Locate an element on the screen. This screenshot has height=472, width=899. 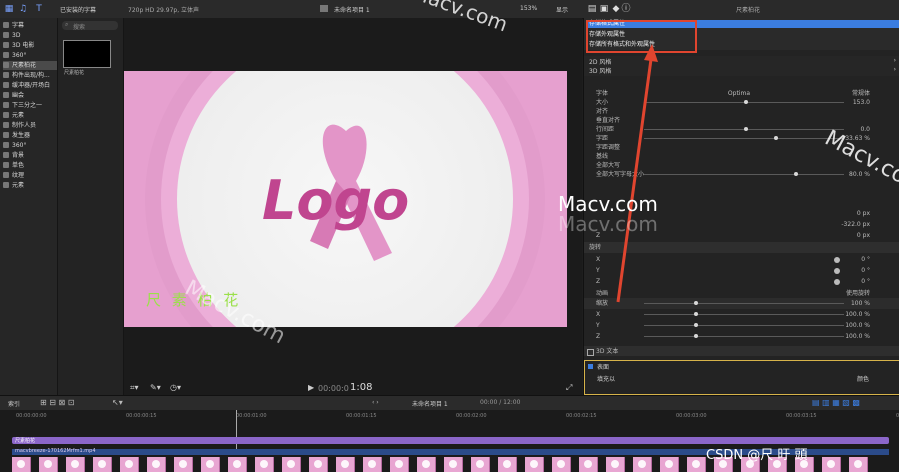
title-thumbnail is located at coordinates (87, 54).